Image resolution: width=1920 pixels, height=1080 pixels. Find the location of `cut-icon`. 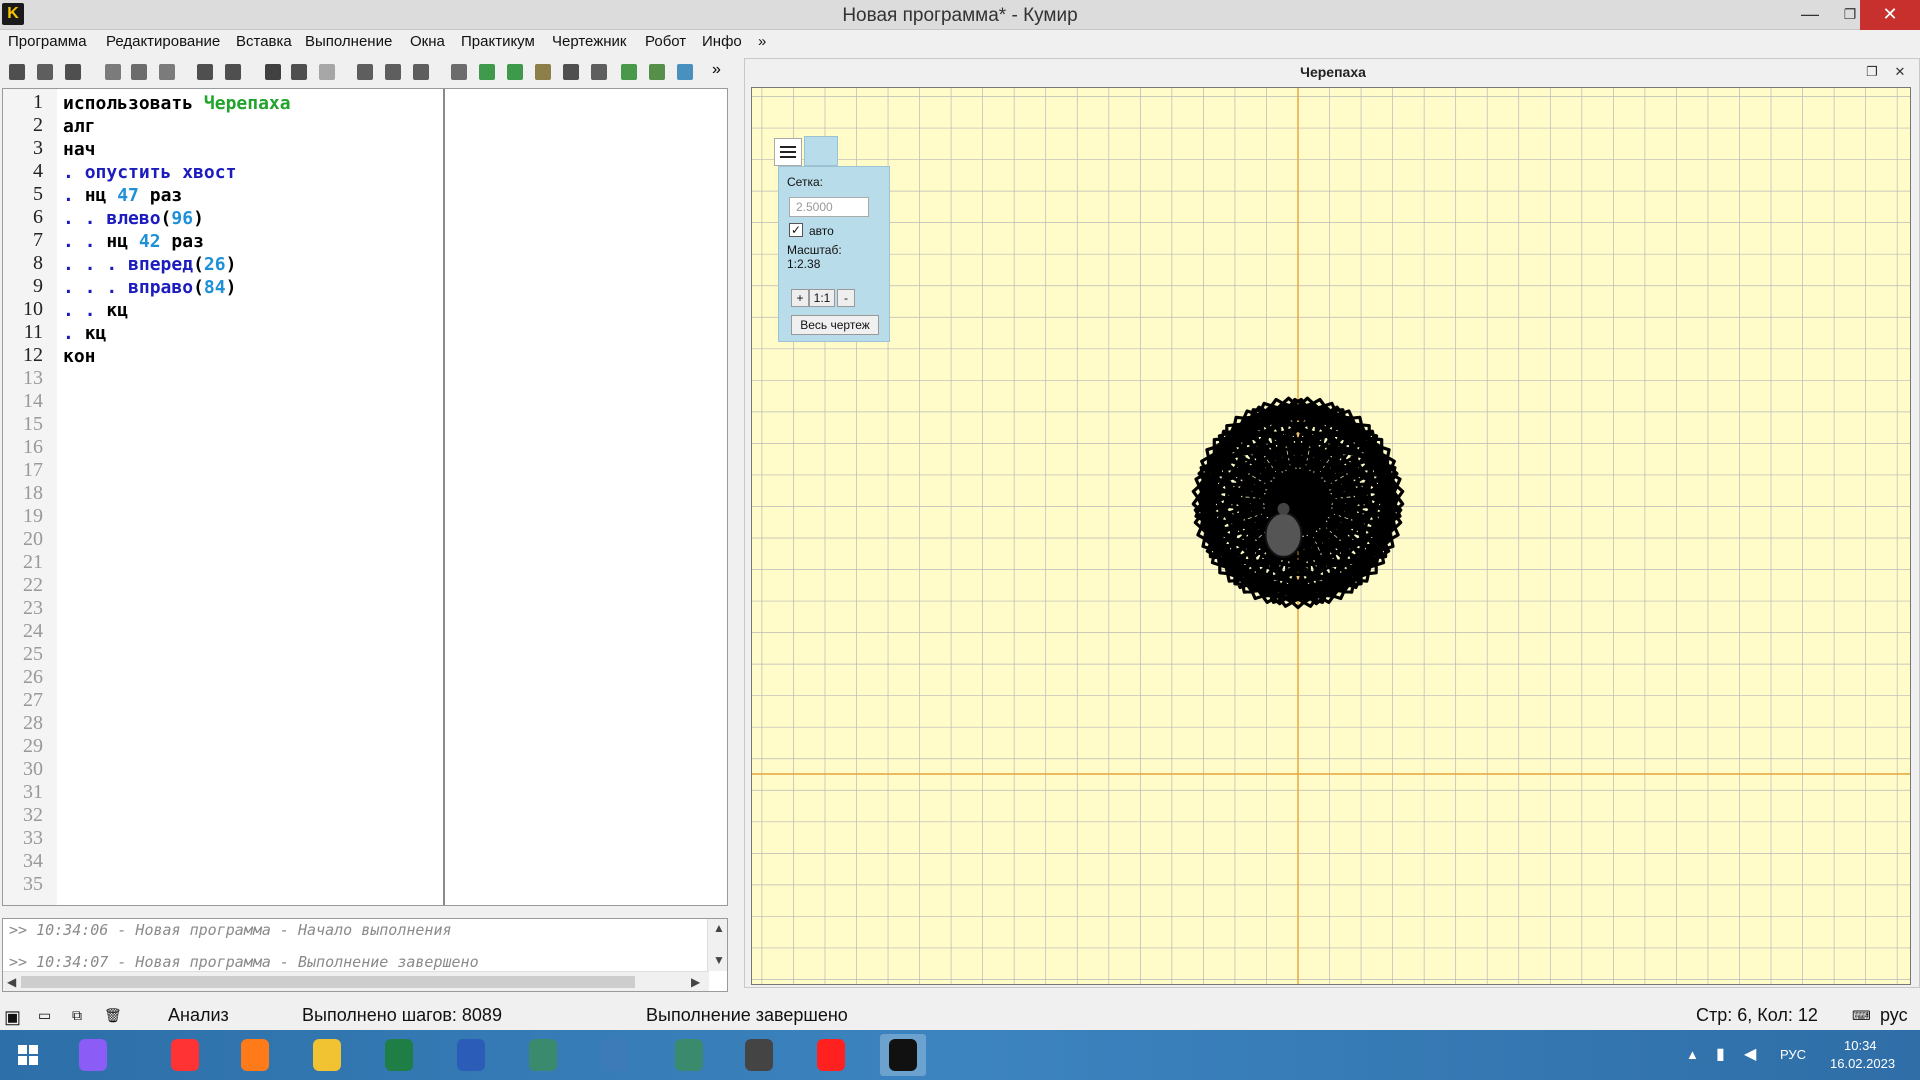

cut-icon is located at coordinates (113, 72).